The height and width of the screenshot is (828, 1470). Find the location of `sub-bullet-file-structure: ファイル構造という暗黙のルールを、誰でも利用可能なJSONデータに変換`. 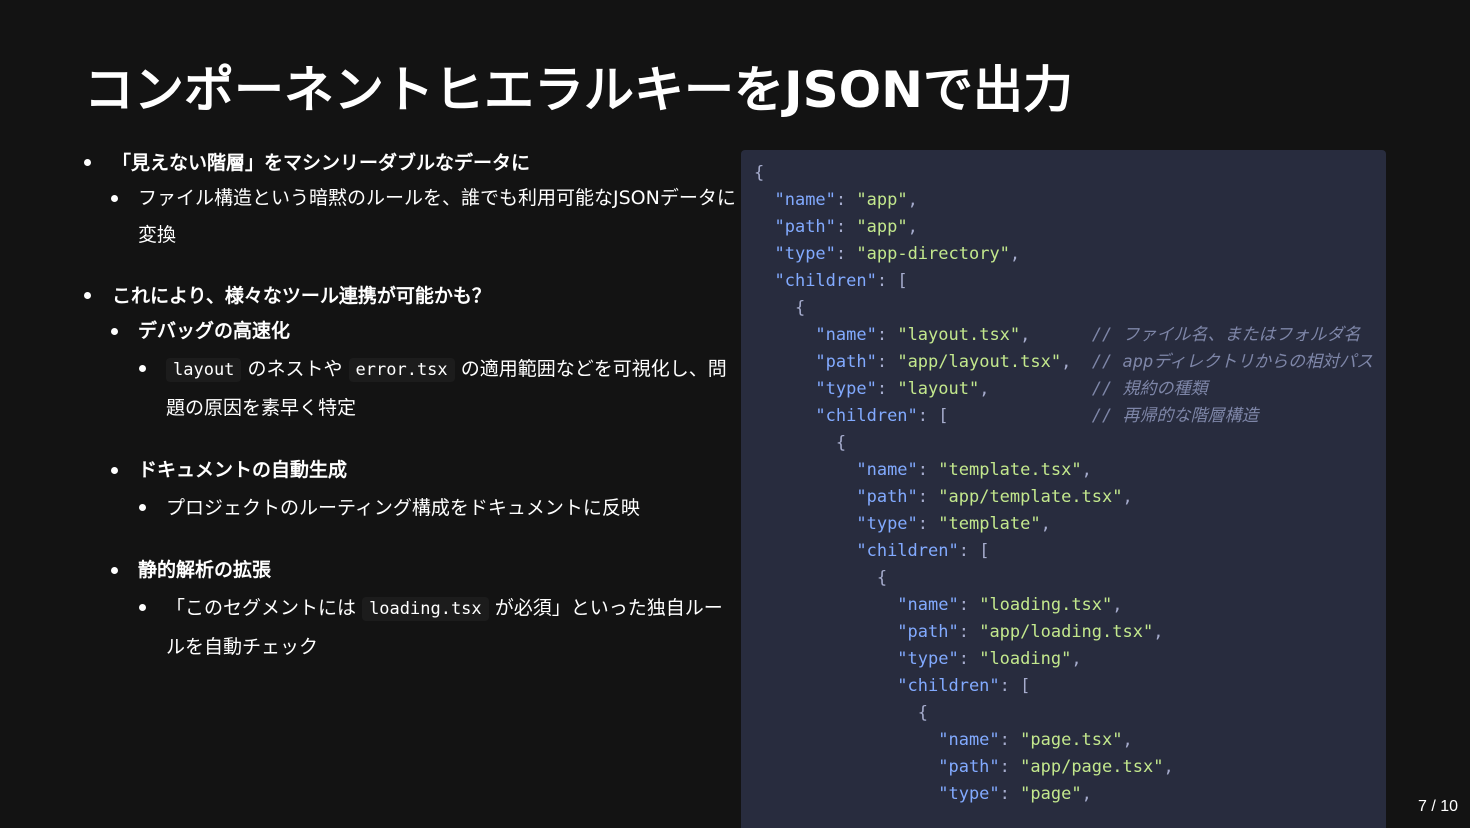

sub-bullet-file-structure: ファイル構造という暗黙のルールを、誰でも利用可能なJSONデータに変換 is located at coordinates (408, 217).